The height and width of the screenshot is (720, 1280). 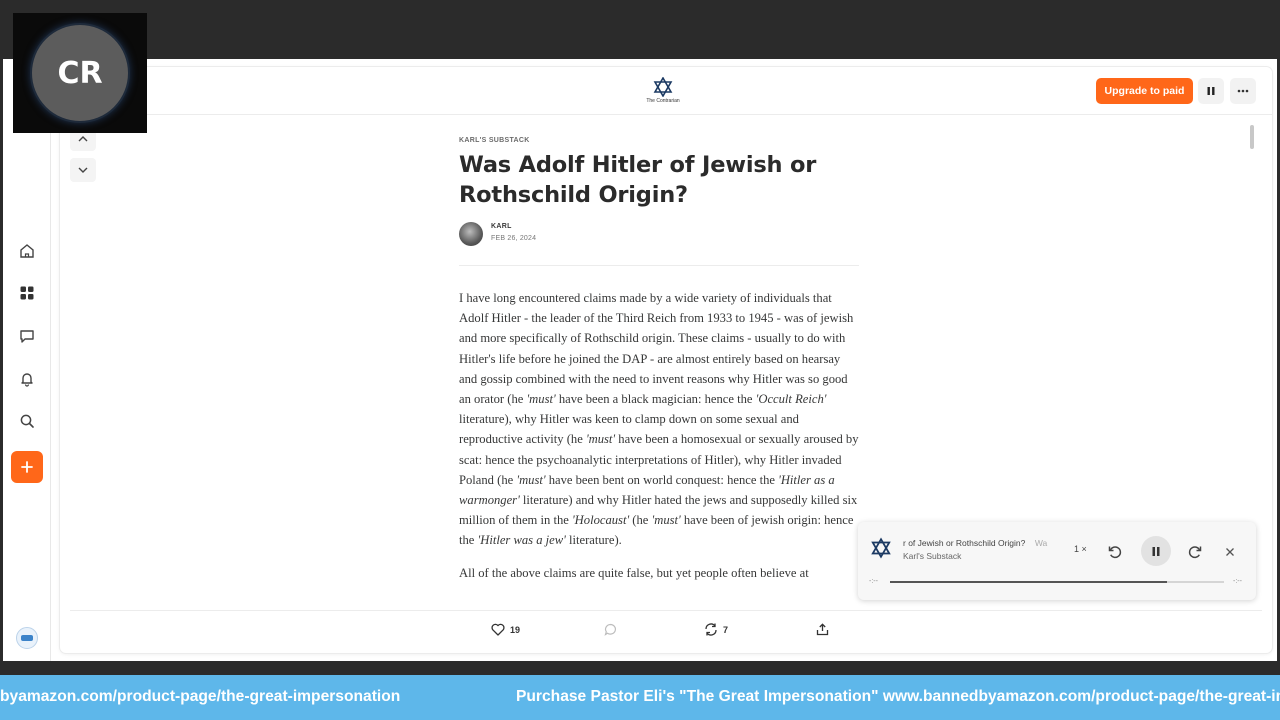 What do you see at coordinates (1144, 91) in the screenshot?
I see `upgrade-button: Upgrade to paid` at bounding box center [1144, 91].